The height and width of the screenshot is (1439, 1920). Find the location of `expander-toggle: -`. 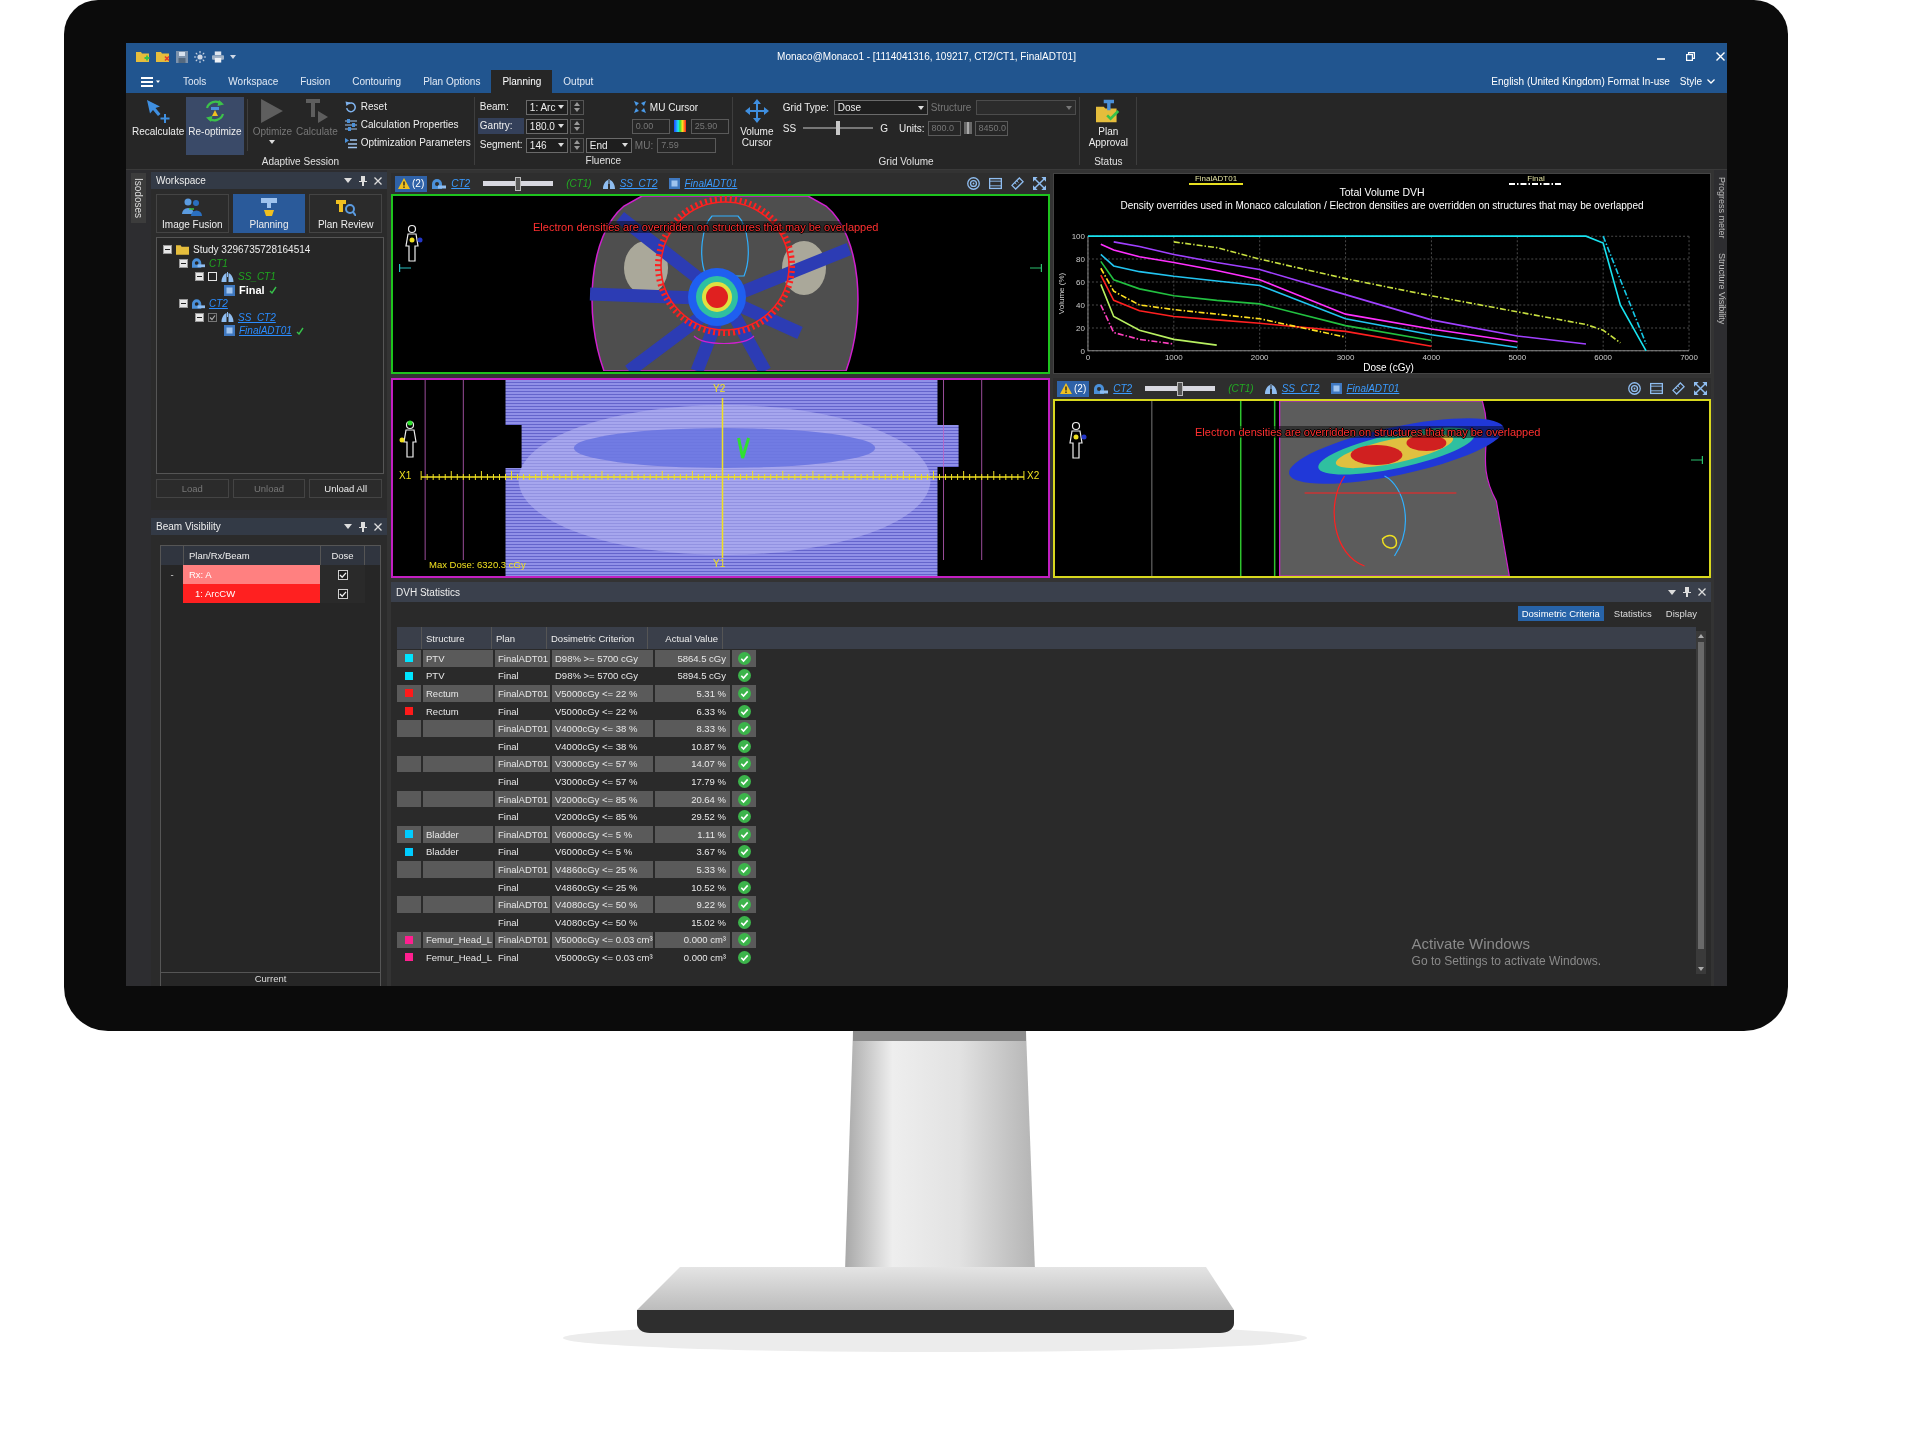

expander-toggle: - is located at coordinates (172, 574).